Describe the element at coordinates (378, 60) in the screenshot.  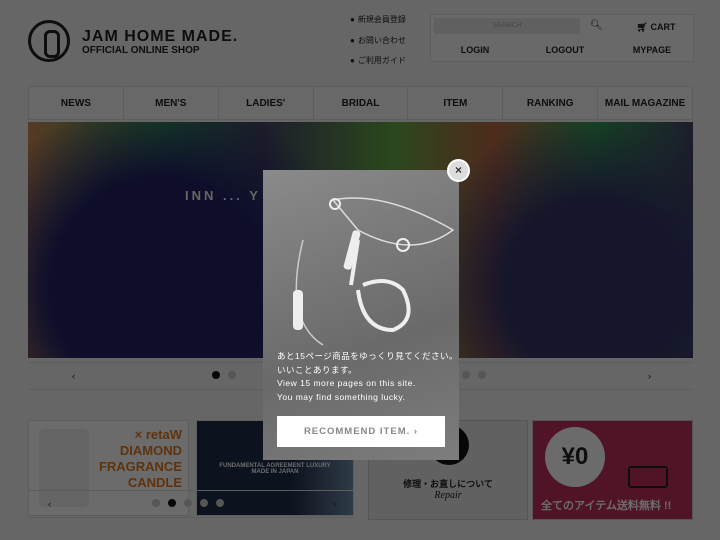
I see `guide-link: ご利用ガイド` at that location.